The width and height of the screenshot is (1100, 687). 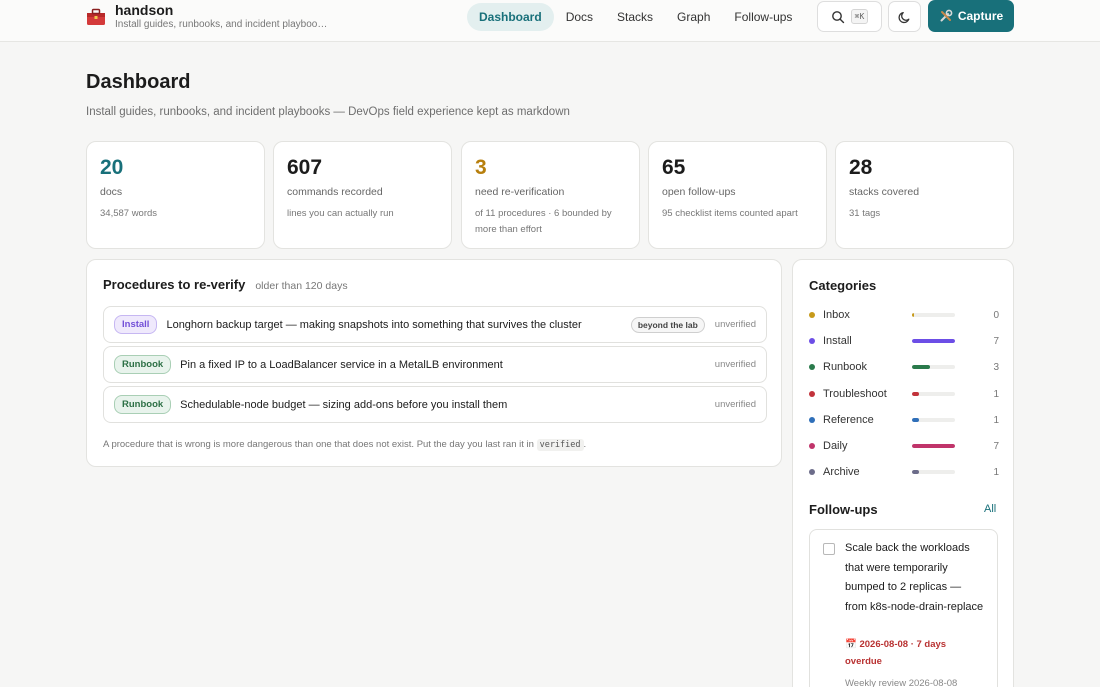 What do you see at coordinates (896, 653) in the screenshot?
I see `follow-up-due-date: 📅 2026-08-08 · 7 days overdue` at bounding box center [896, 653].